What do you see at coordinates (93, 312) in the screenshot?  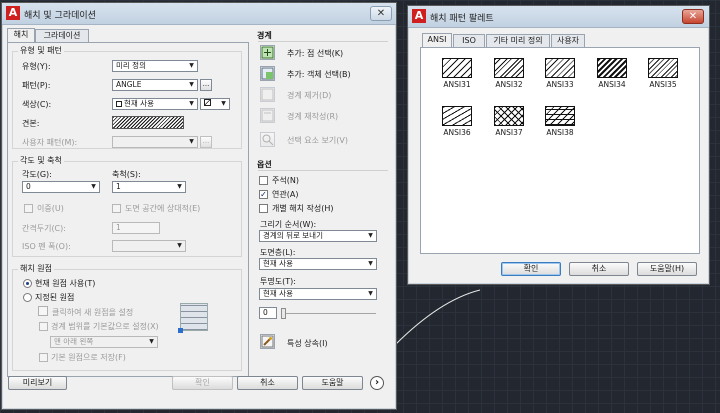 I see `click-set-origin-label: 클릭하여 새 원점을 설정` at bounding box center [93, 312].